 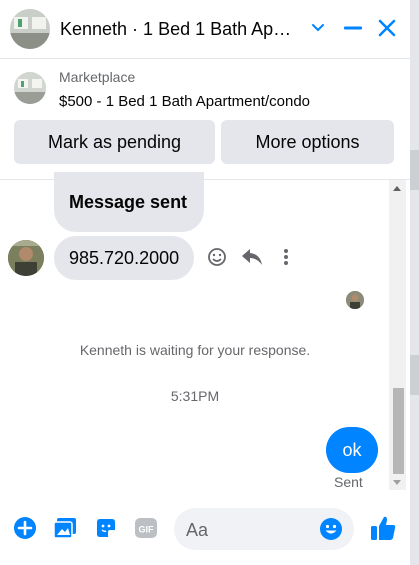 What do you see at coordinates (414, 282) in the screenshot?
I see `background-strip` at bounding box center [414, 282].